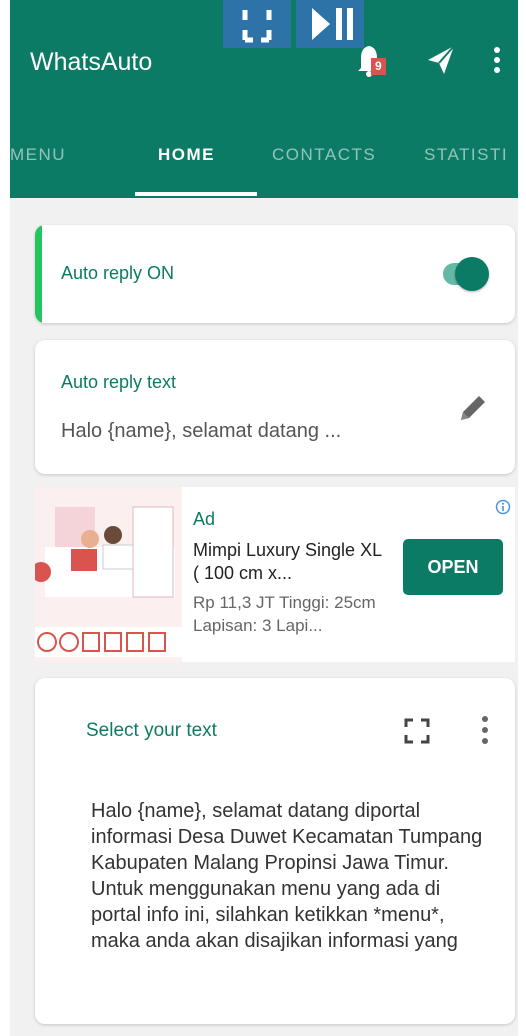 This screenshot has width=526, height=1036. What do you see at coordinates (466, 155) in the screenshot?
I see `tab-statistics: STATISTI` at bounding box center [466, 155].